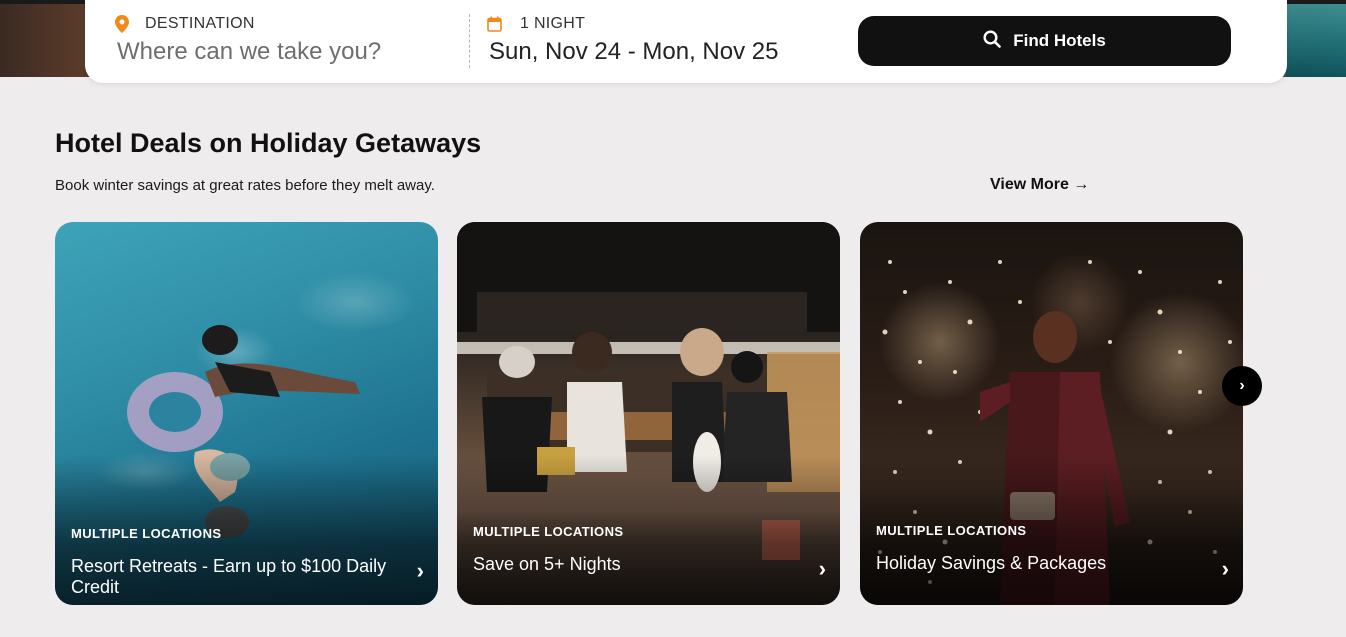 Image resolution: width=1346 pixels, height=637 pixels. I want to click on nights-label: 1 NIGHT, so click(536, 24).